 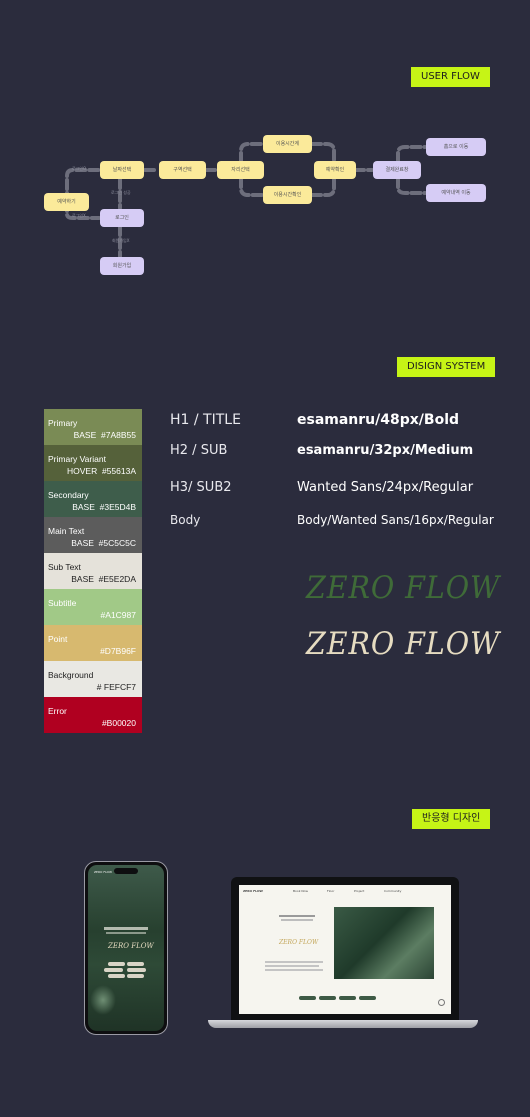 I want to click on phone-headline, so click(x=126, y=928).